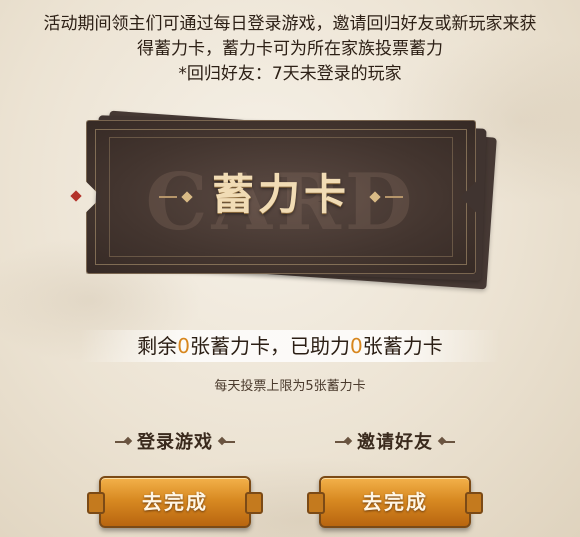 This screenshot has width=580, height=537. What do you see at coordinates (157, 346) in the screenshot?
I see `counter-prefix: 剩余` at bounding box center [157, 346].